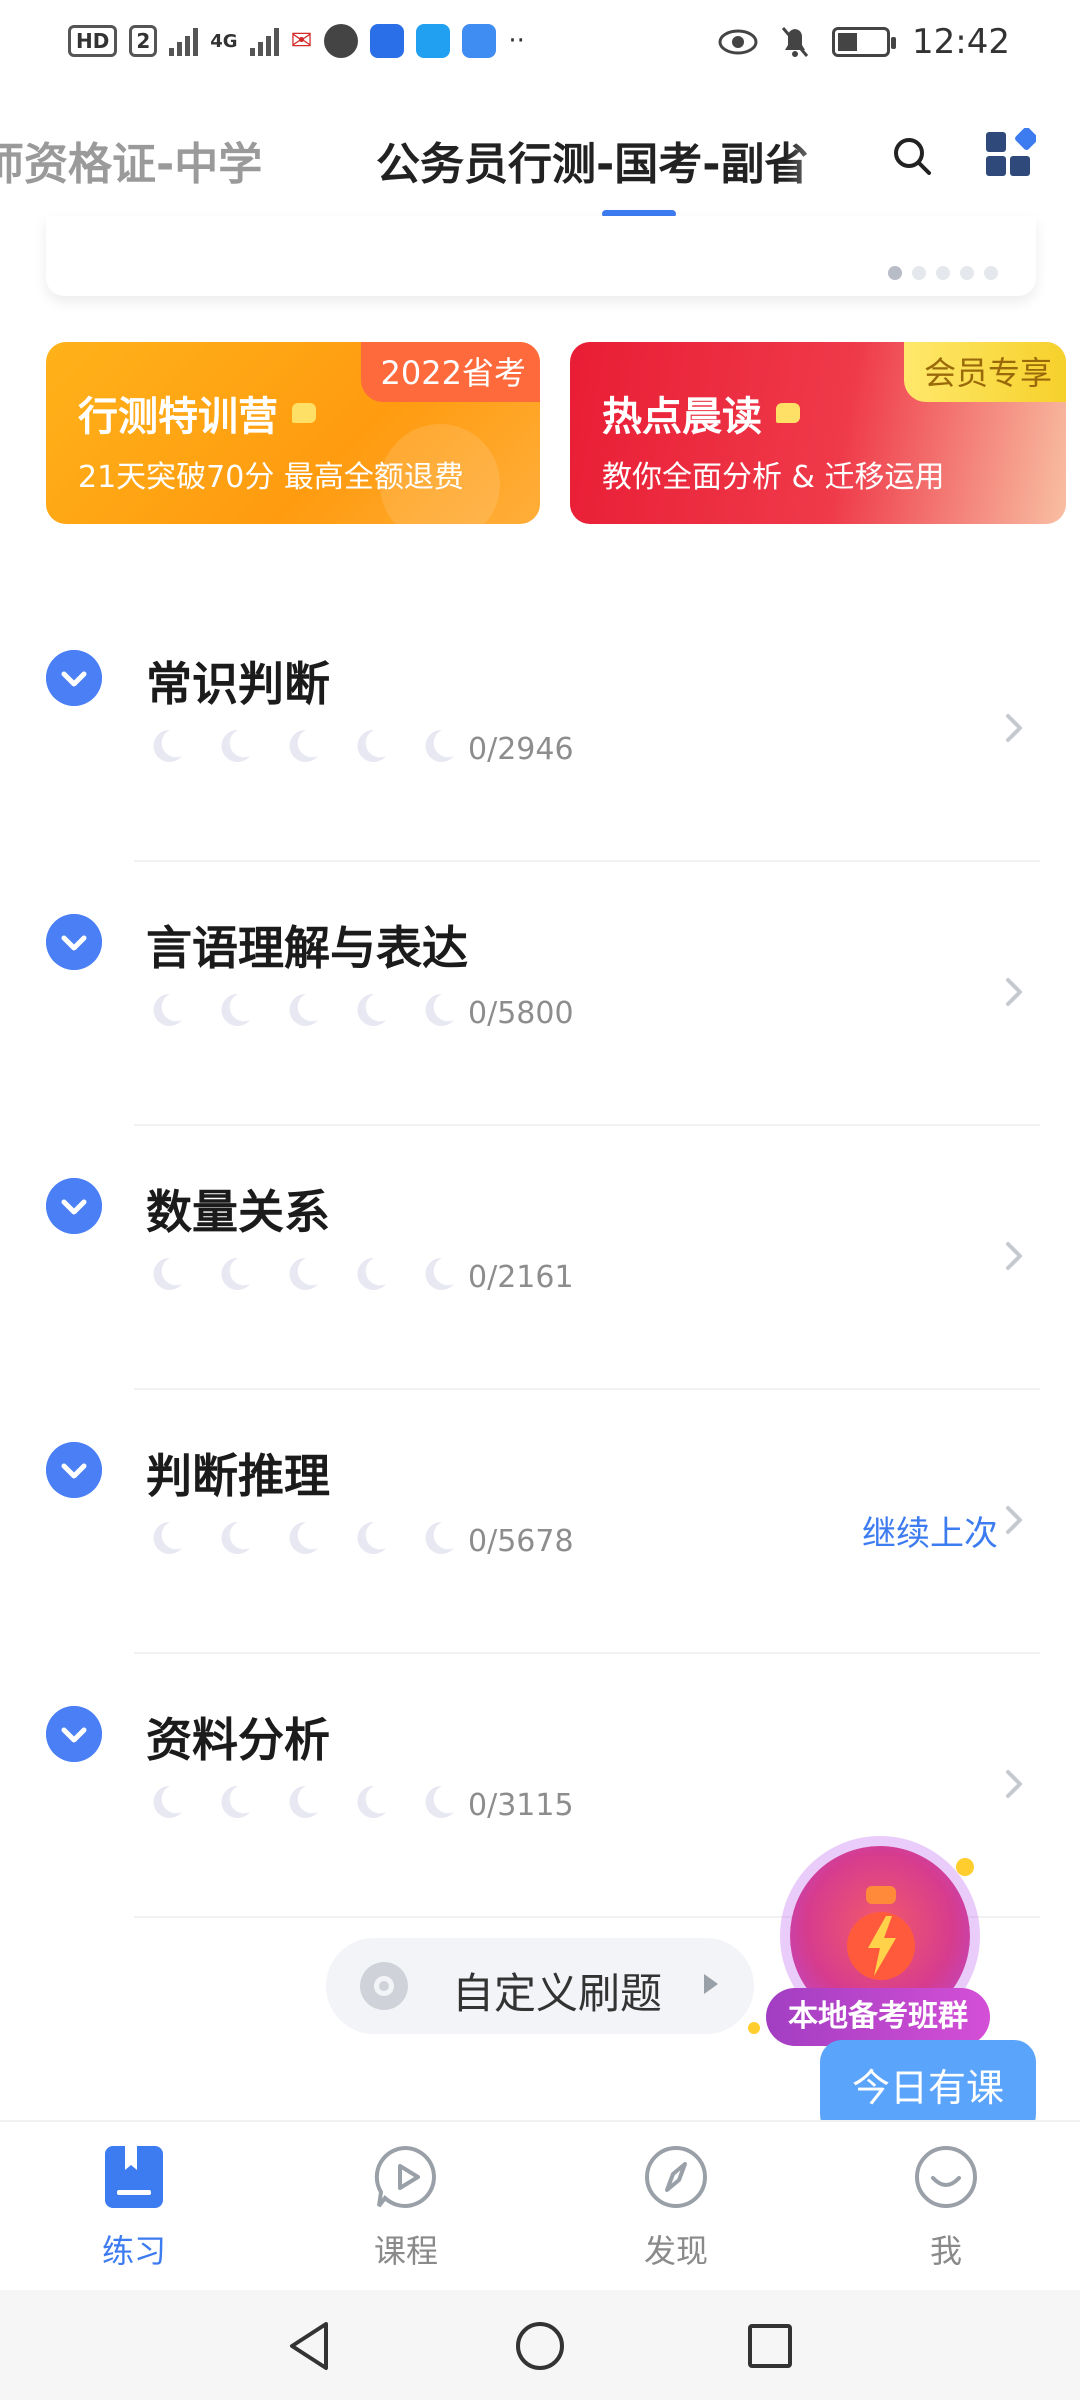 The image size is (1080, 2400). I want to click on category-row: 判断推理 0/5678 继续上次, so click(540, 1522).